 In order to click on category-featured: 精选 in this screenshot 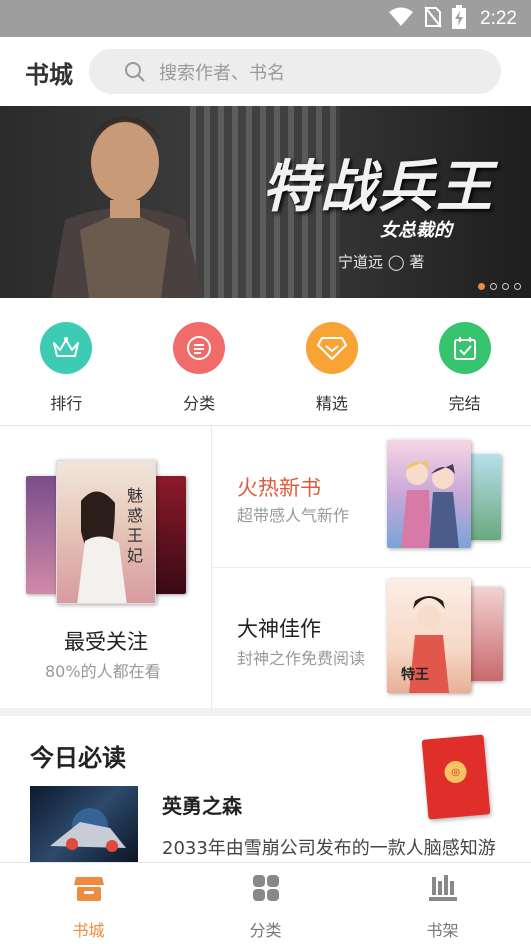, I will do `click(332, 360)`.